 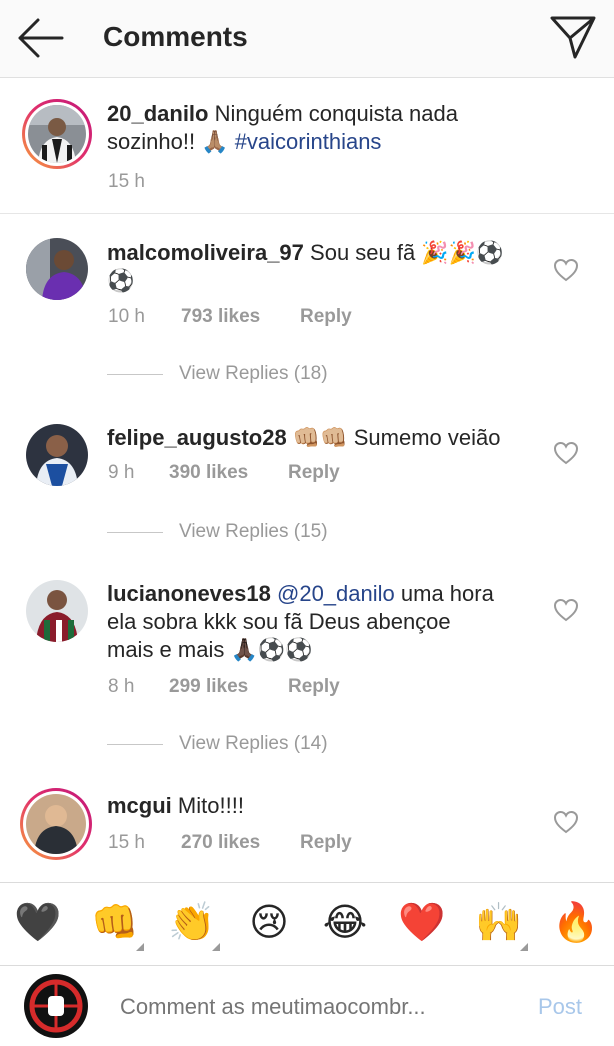 What do you see at coordinates (308, 141) in the screenshot?
I see `caption-hashtag: #vaicorinthians` at bounding box center [308, 141].